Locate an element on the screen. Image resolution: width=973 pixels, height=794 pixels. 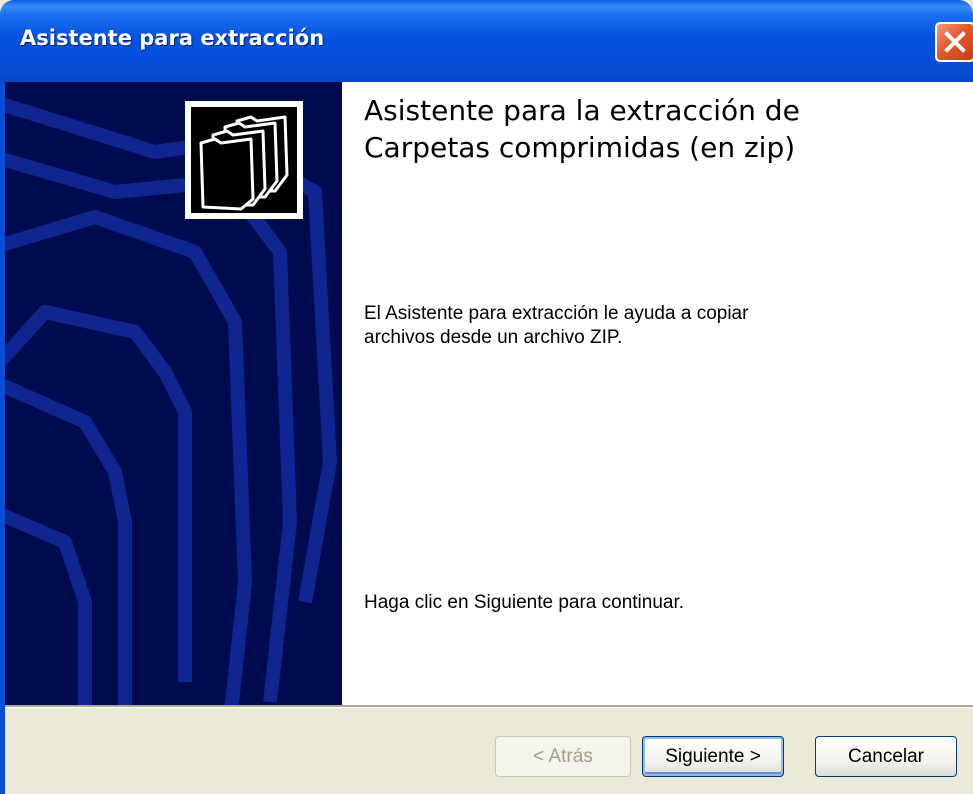
window-title: Asistente para extracción is located at coordinates (172, 38).